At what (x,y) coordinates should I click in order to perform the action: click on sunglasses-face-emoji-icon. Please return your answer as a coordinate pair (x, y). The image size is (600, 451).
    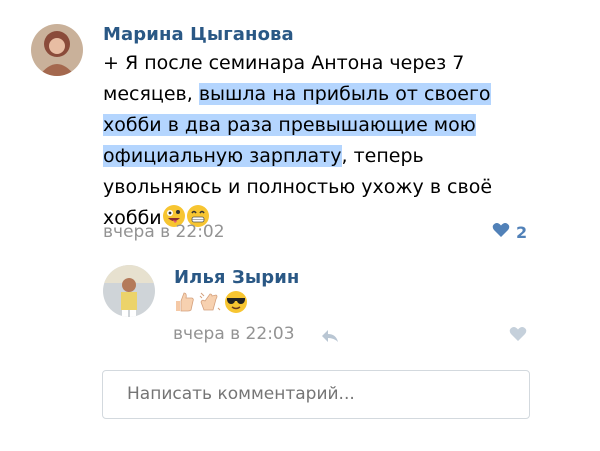
    Looking at the image, I should click on (236, 304).